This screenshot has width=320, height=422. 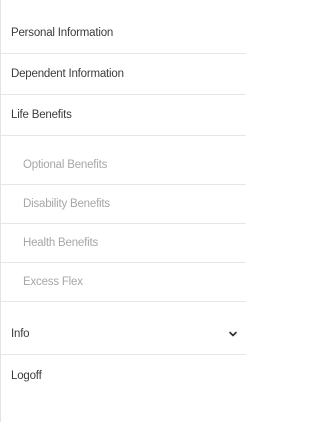 I want to click on nav-item-life-benefits: Life Benefits, so click(x=123, y=115).